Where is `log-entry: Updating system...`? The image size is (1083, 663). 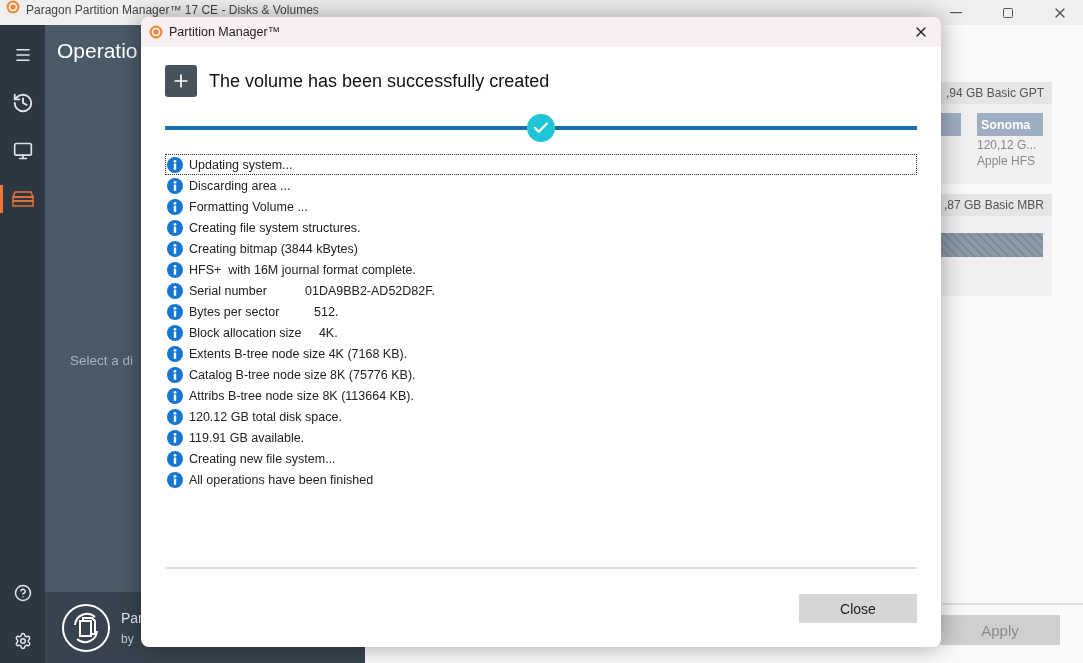
log-entry: Updating system... is located at coordinates (541, 164).